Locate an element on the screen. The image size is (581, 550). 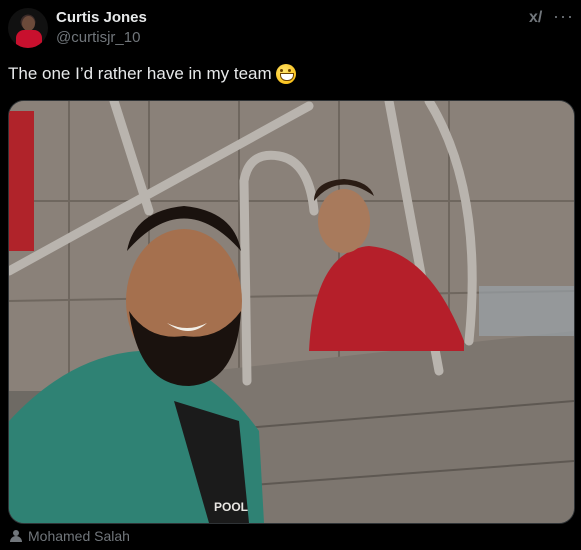
tagged-person: Mohamed Salah is located at coordinates (70, 536).